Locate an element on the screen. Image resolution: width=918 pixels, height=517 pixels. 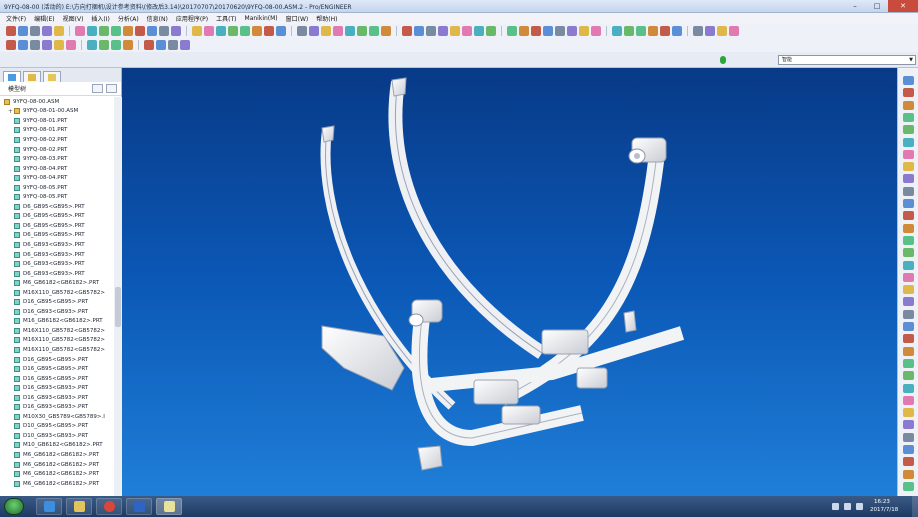
tray-network-icon is located at coordinates (847, 506).